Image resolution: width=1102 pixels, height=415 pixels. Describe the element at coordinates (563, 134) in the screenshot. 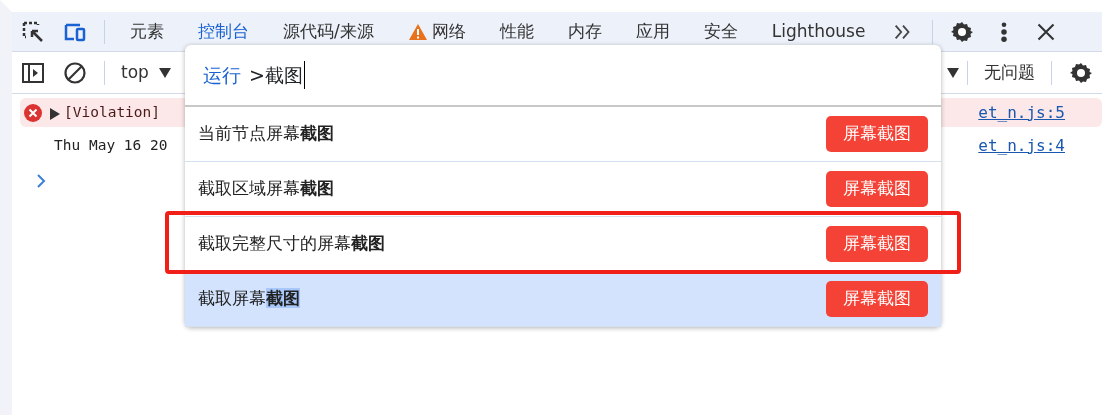

I see `command-item: 当前节点屏幕截图 屏幕截图` at that location.